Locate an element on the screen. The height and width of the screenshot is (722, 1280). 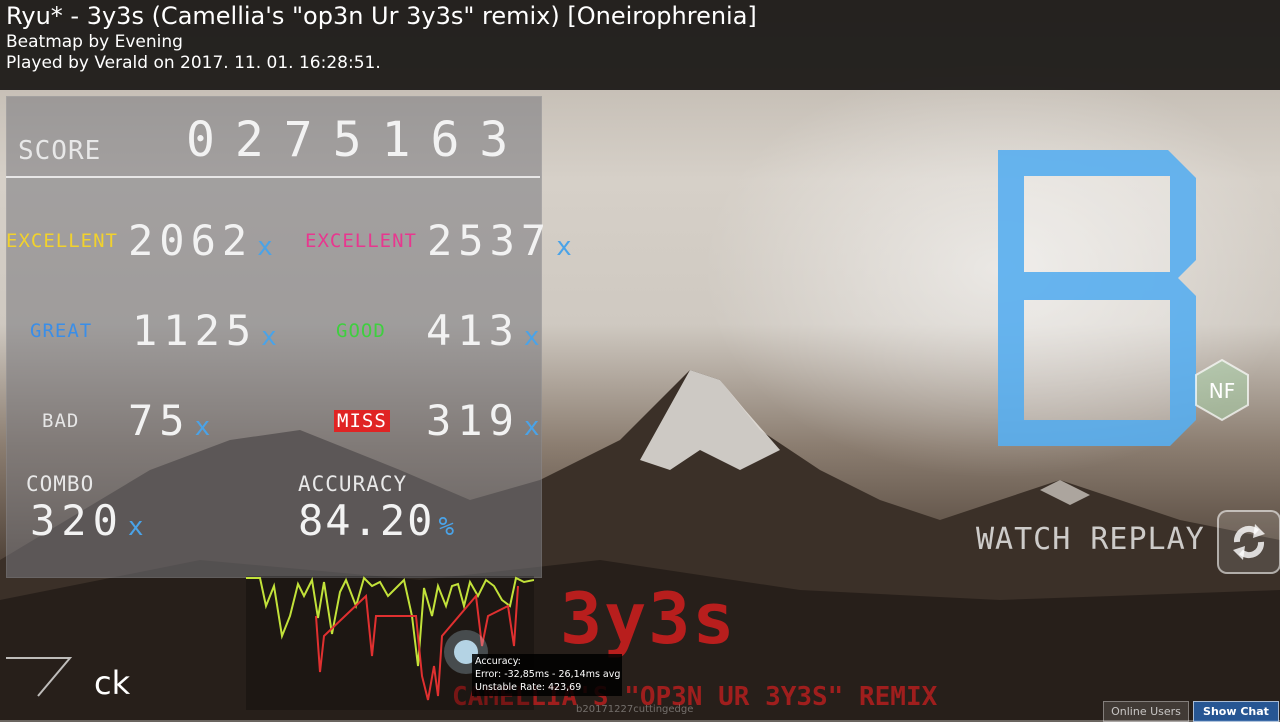
watch-replay-label: WATCH REPLAY is located at coordinates (1090, 539).